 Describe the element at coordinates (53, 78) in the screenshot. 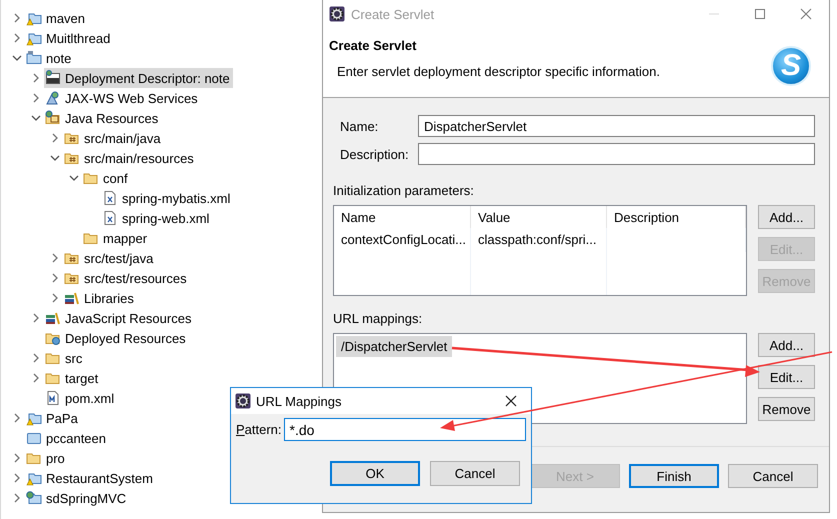

I see `descriptor-icon` at that location.